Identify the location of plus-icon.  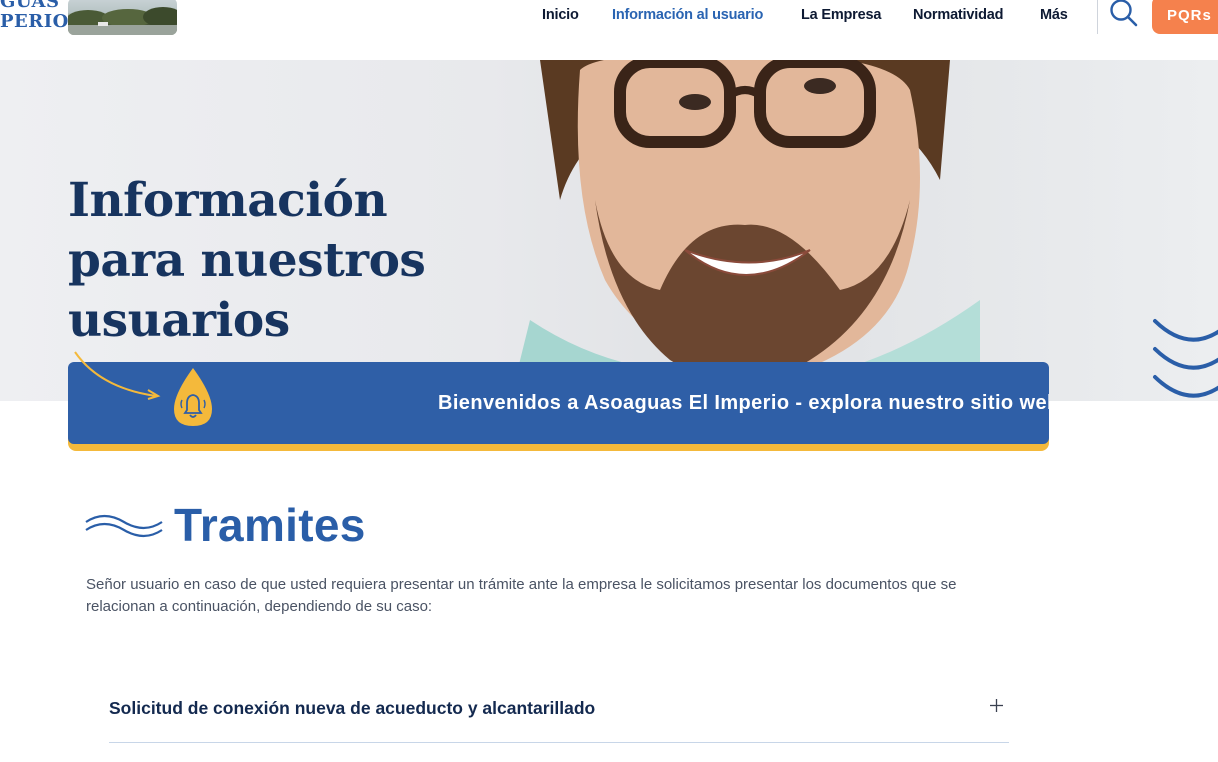
(996, 705).